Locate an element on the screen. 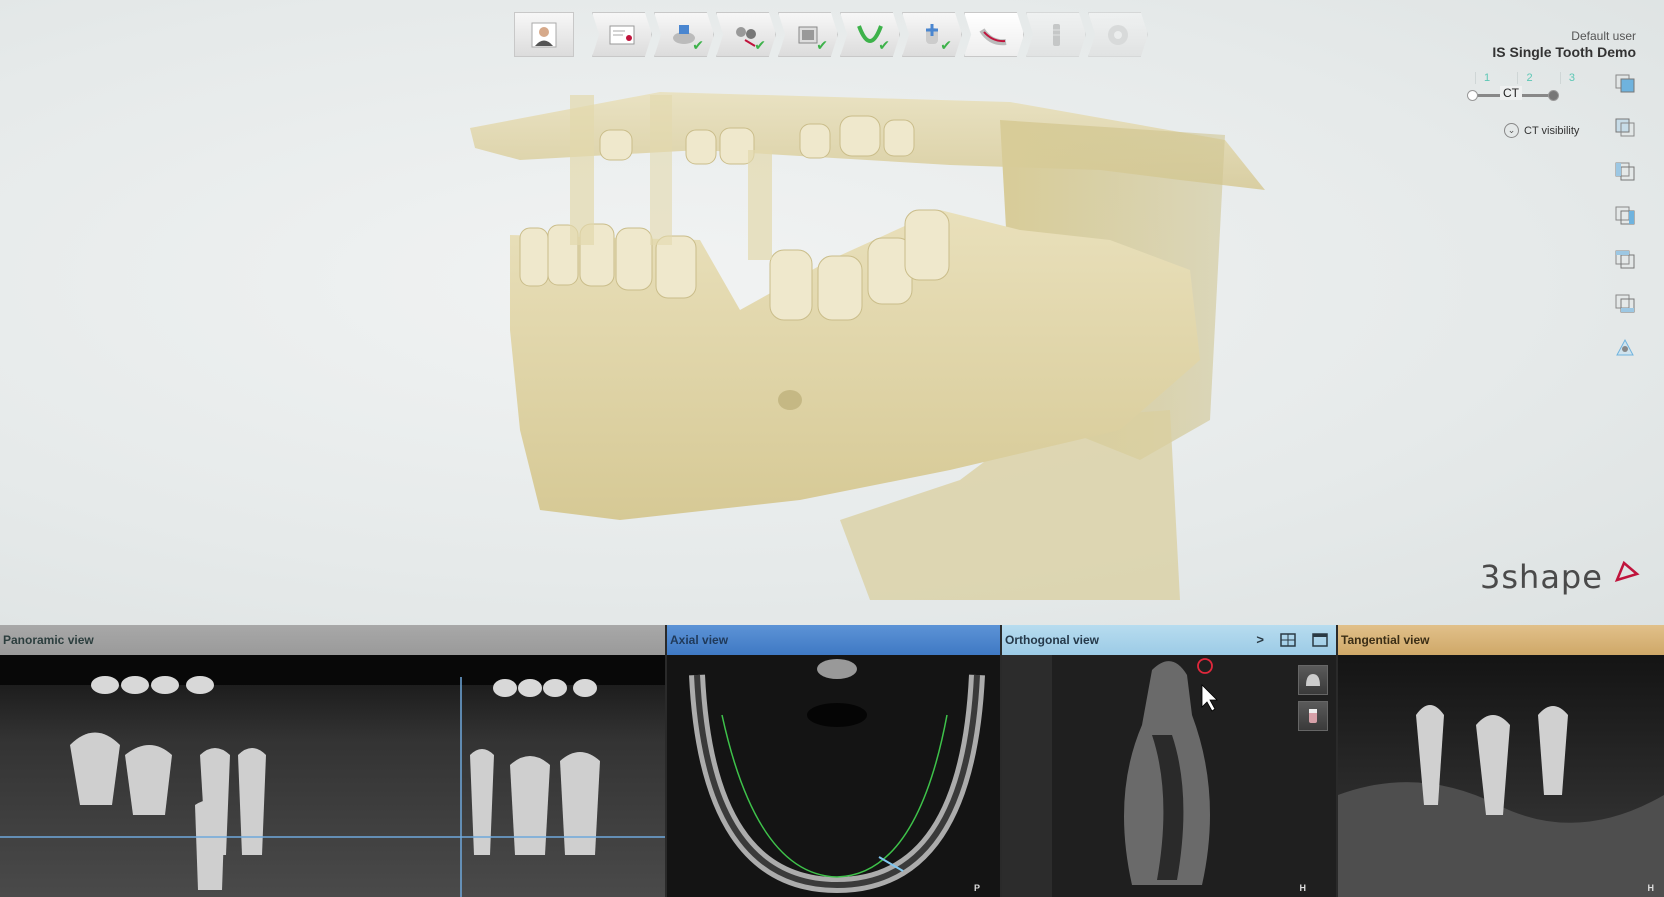 This screenshot has height=897, width=1664. crown-icon is located at coordinates (1313, 680).